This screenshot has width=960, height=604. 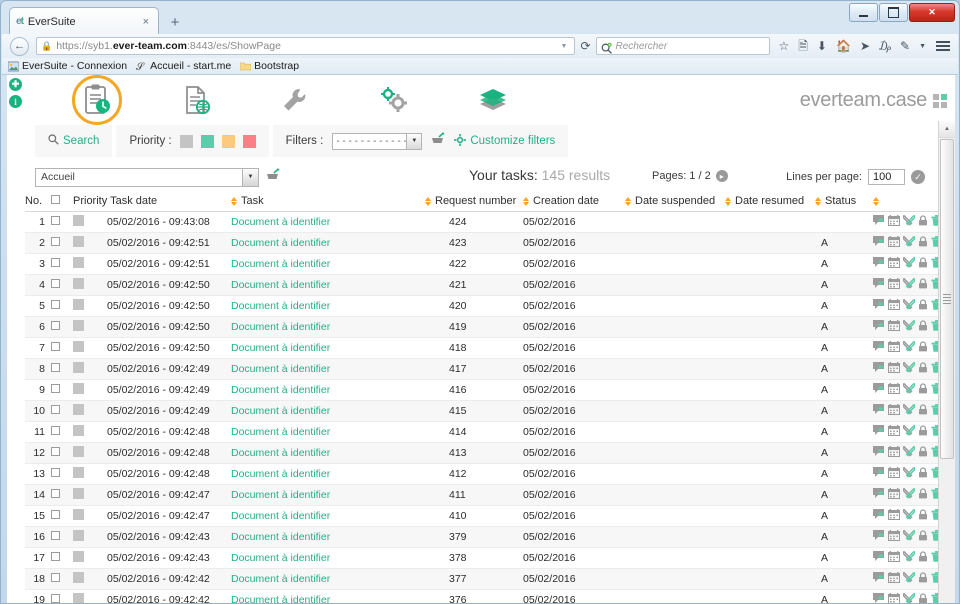 What do you see at coordinates (186, 141) in the screenshot?
I see `priority-swatch-none` at bounding box center [186, 141].